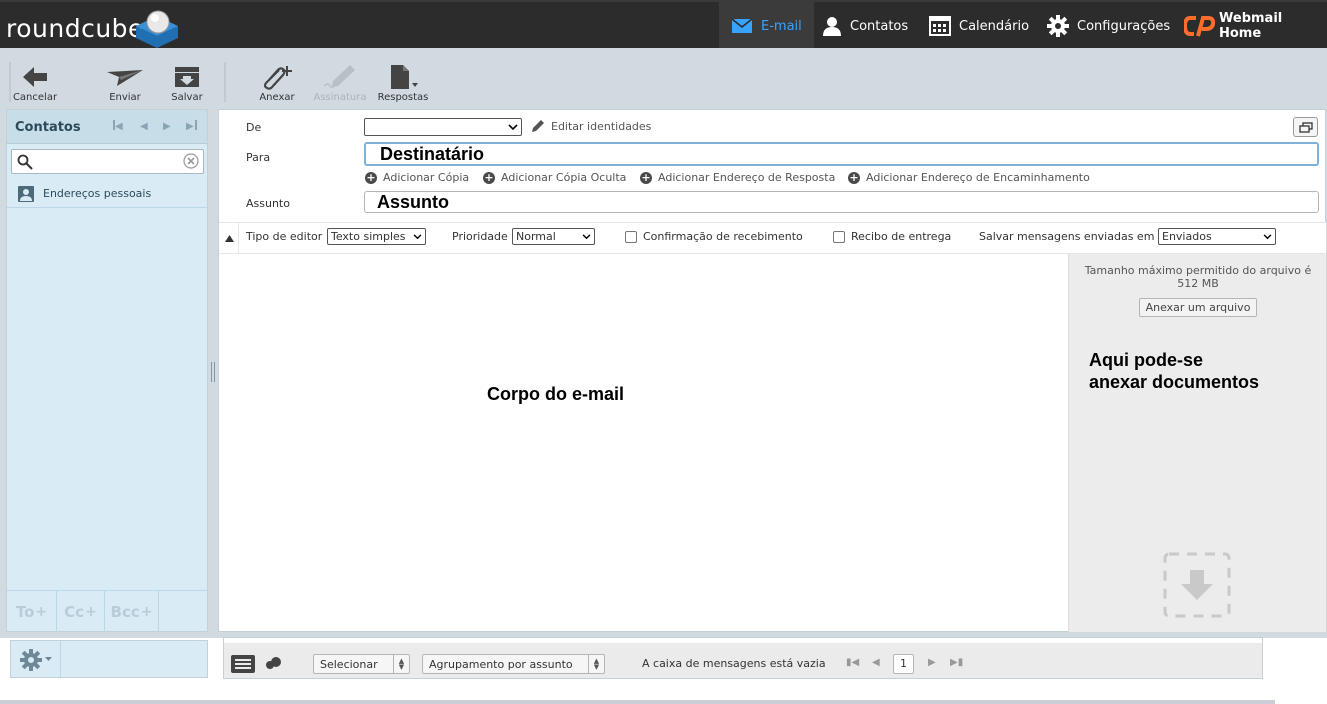 Image resolution: width=1327 pixels, height=704 pixels. What do you see at coordinates (404, 77) in the screenshot?
I see `document-dropdown-icon` at bounding box center [404, 77].